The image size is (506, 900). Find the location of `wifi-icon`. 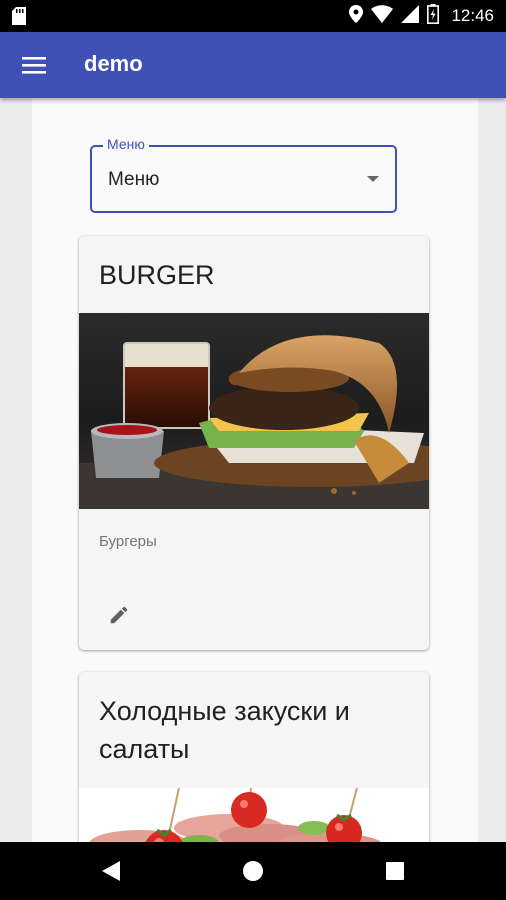

wifi-icon is located at coordinates (382, 16).